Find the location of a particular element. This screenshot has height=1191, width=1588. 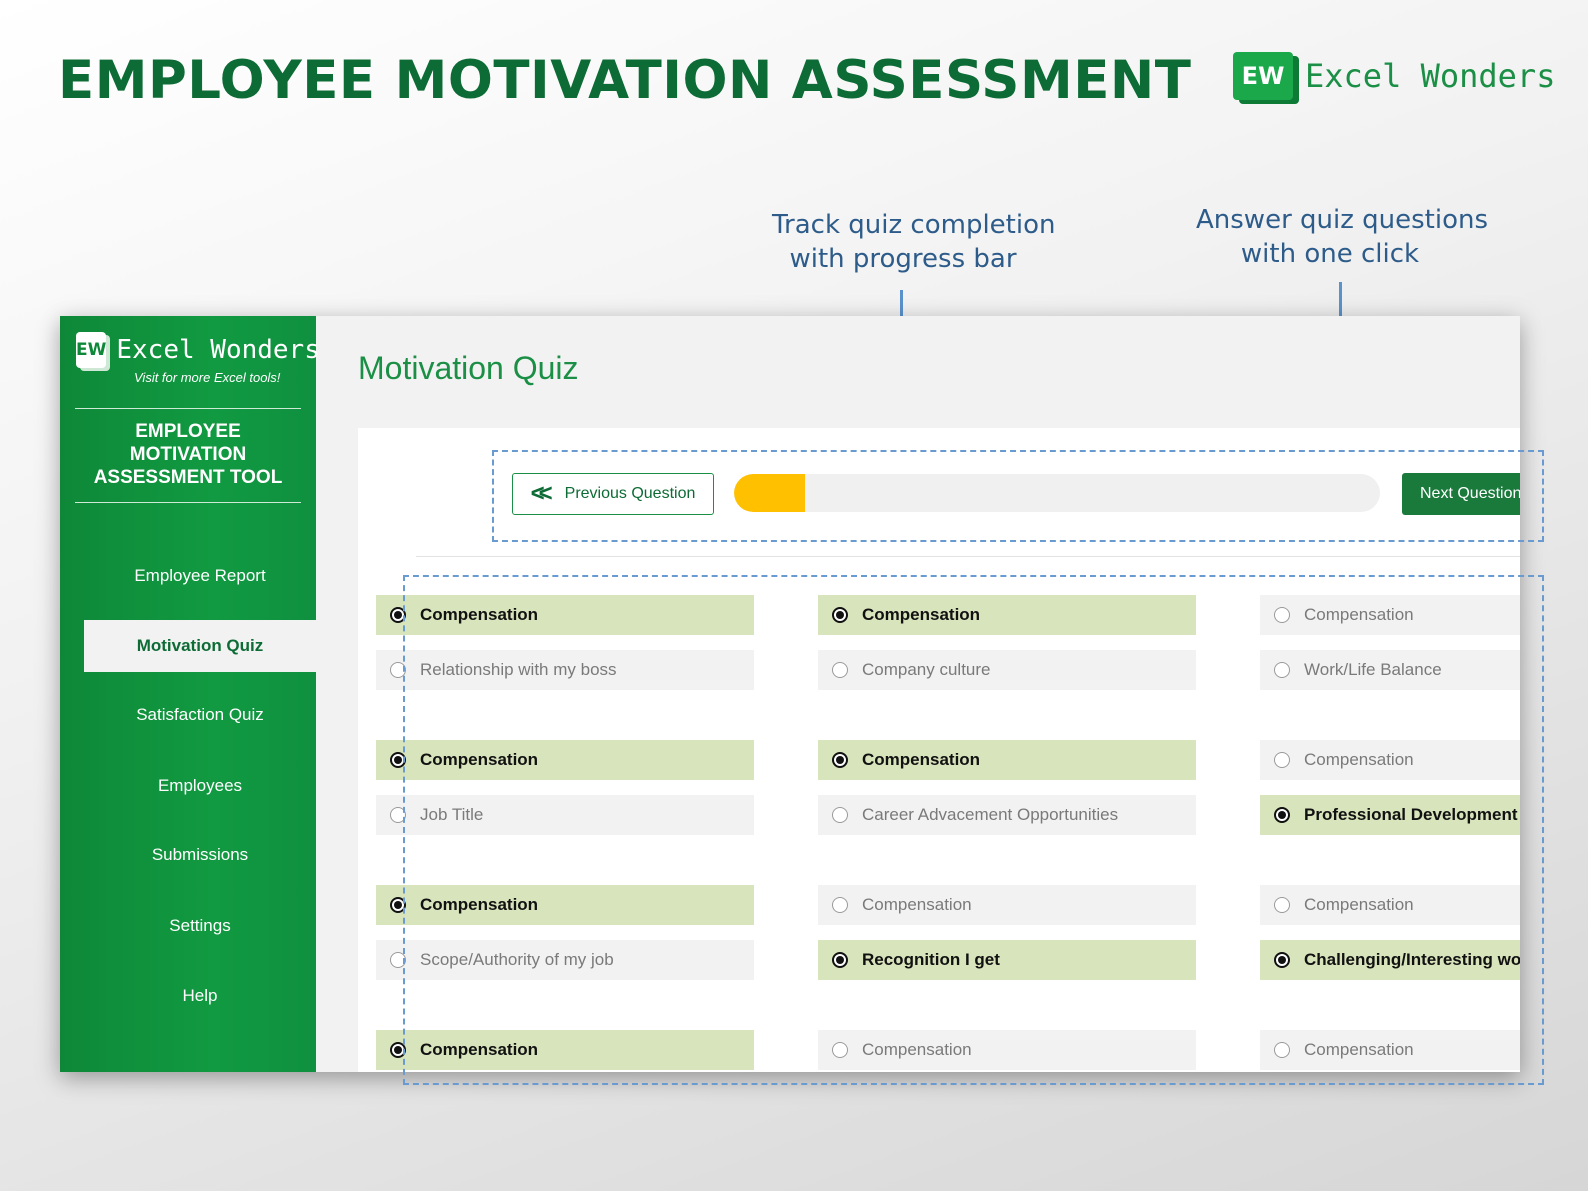

tool-title-line: EMPLOYEE is located at coordinates (188, 431).